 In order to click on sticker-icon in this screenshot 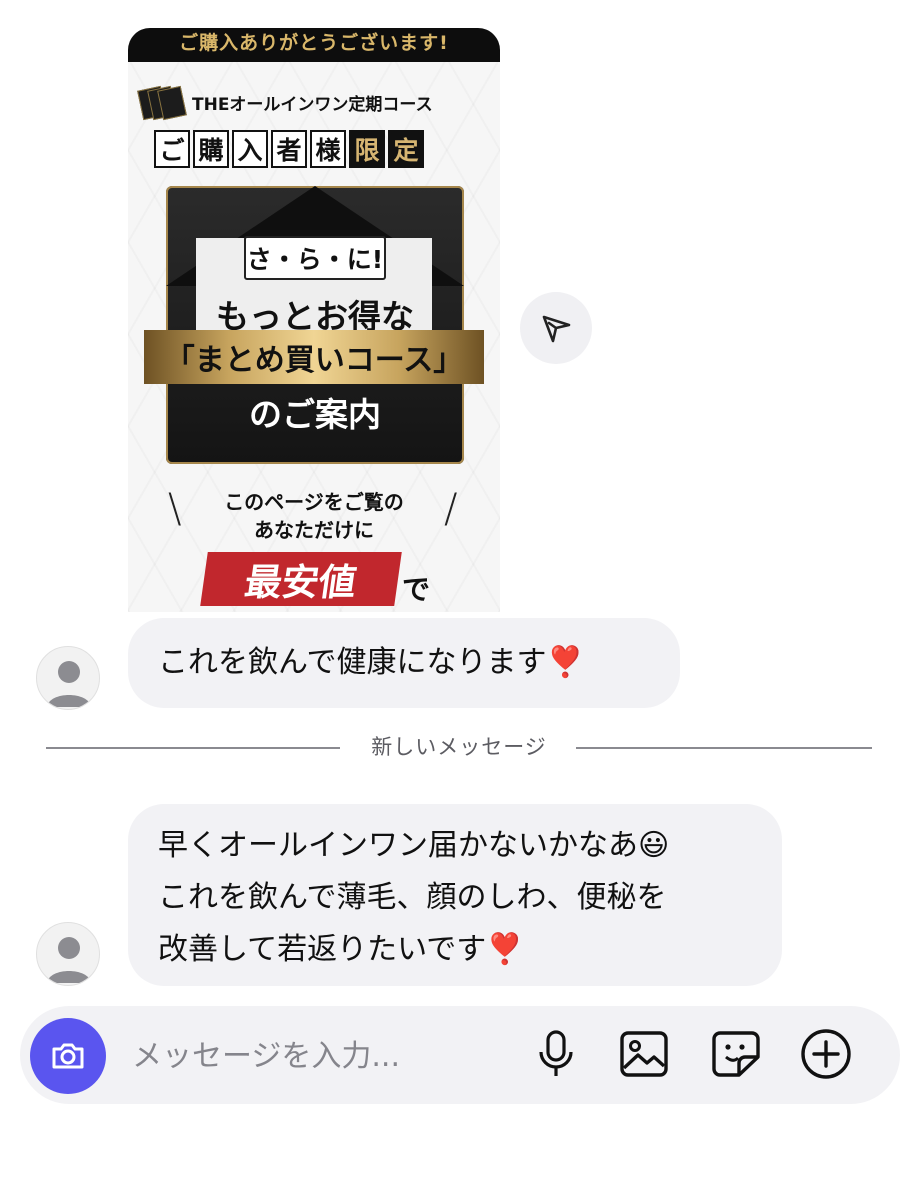, I will do `click(736, 1054)`.